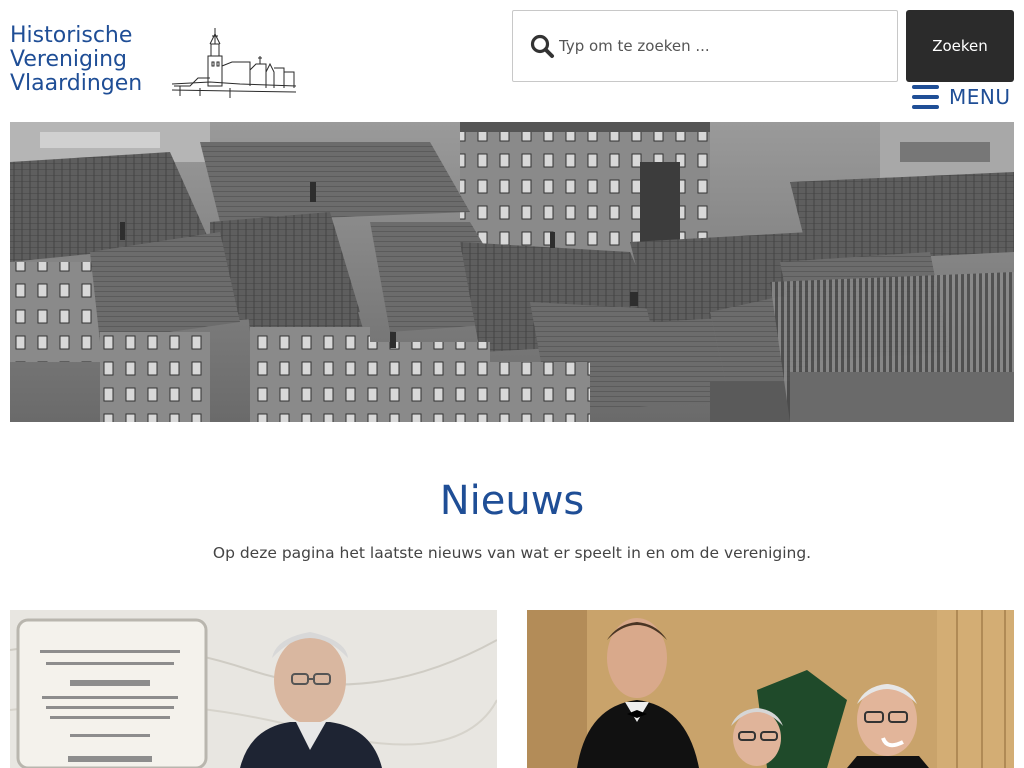  I want to click on menu-toggle: MENU, so click(961, 97).